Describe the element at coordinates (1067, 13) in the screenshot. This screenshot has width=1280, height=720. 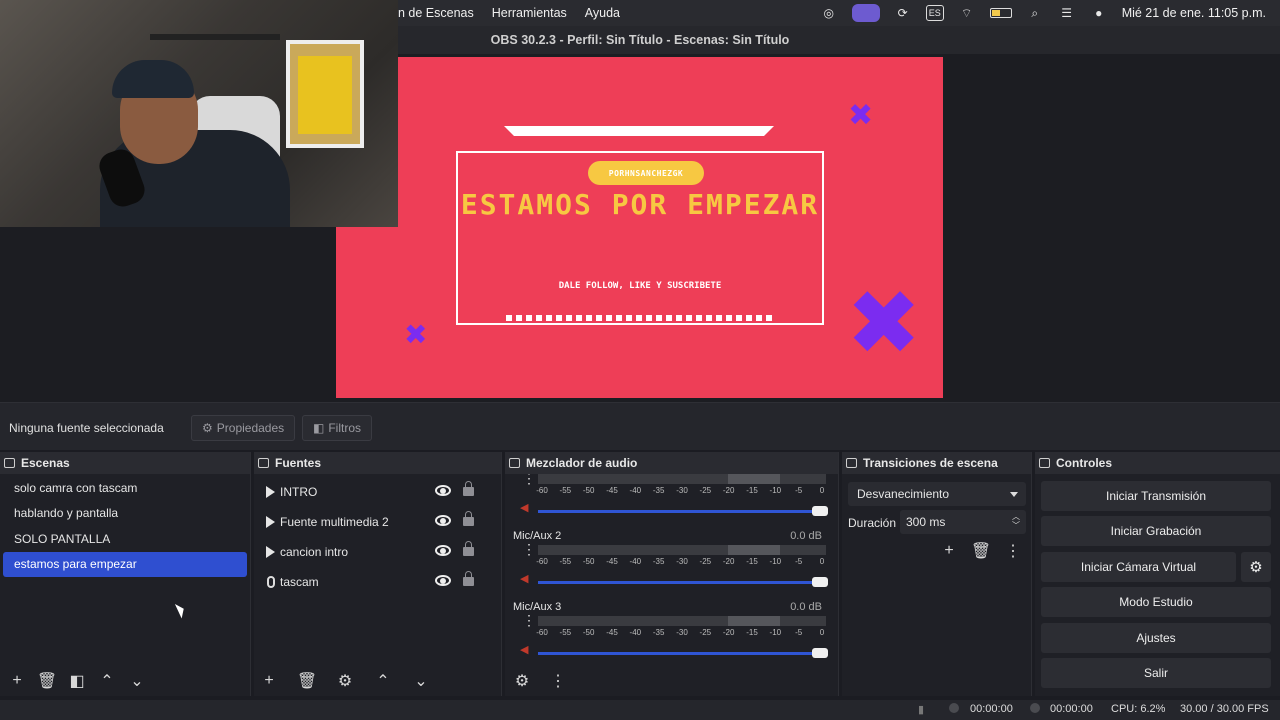
I see `control-center-icon: ☰` at that location.